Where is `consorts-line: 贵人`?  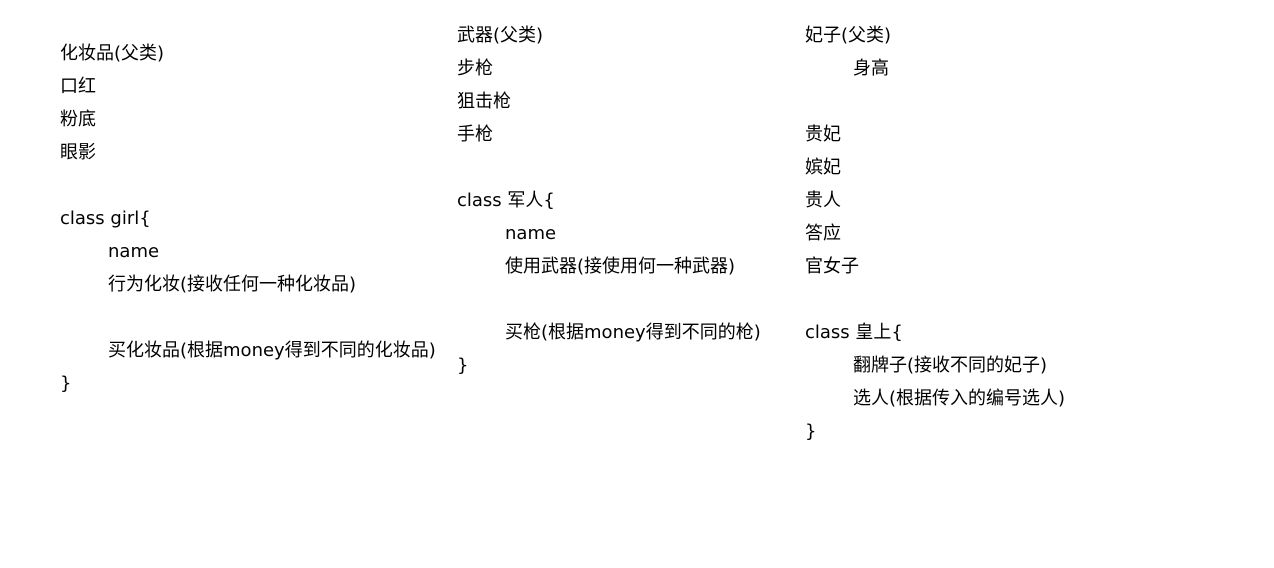 consorts-line: 贵人 is located at coordinates (823, 200).